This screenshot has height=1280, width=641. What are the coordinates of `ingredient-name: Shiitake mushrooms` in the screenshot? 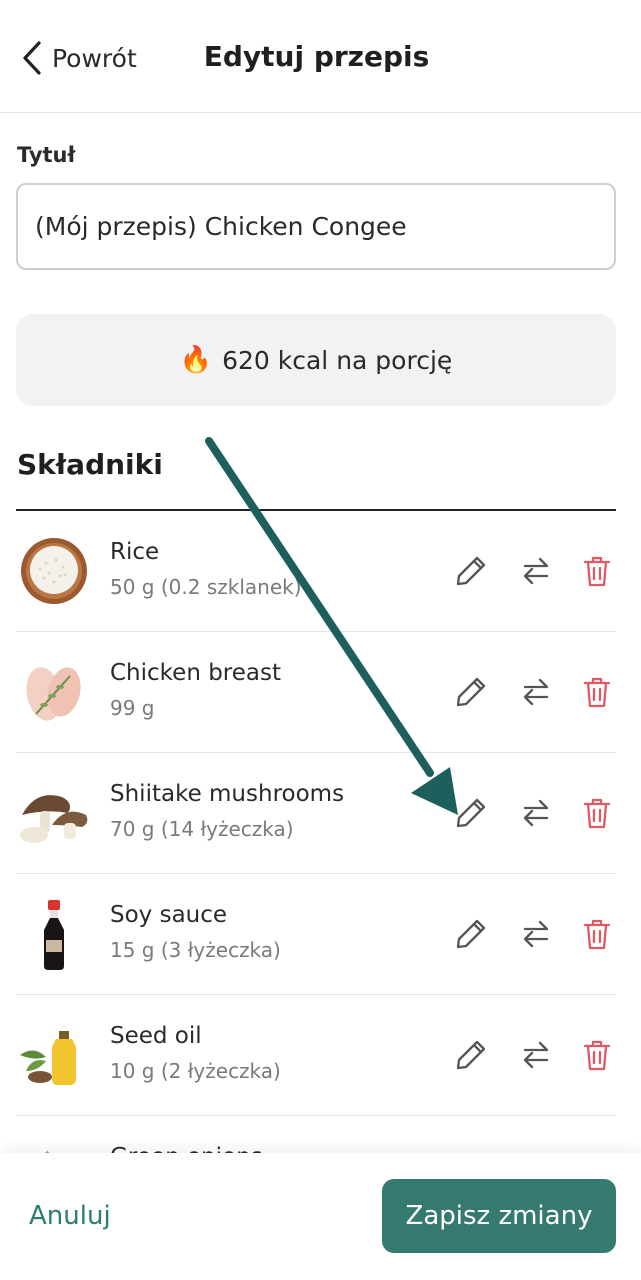 It's located at (227, 794).